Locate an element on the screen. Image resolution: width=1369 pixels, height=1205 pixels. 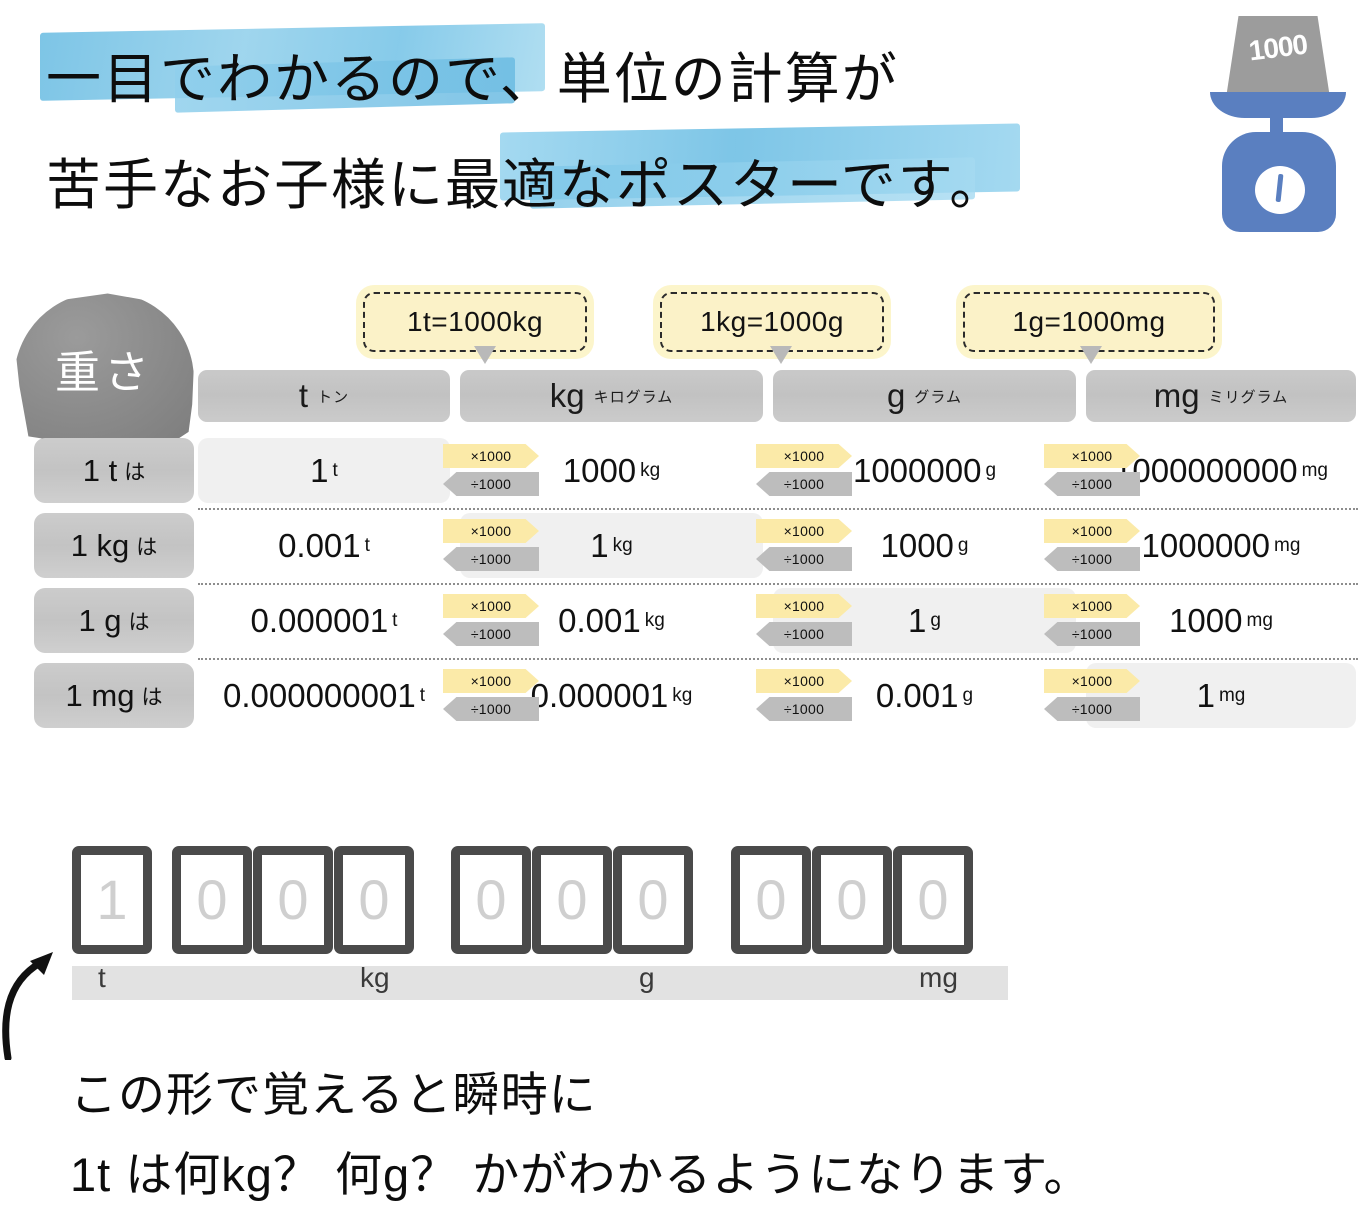
row-label-kg: 1 kg は is located at coordinates (114, 545).